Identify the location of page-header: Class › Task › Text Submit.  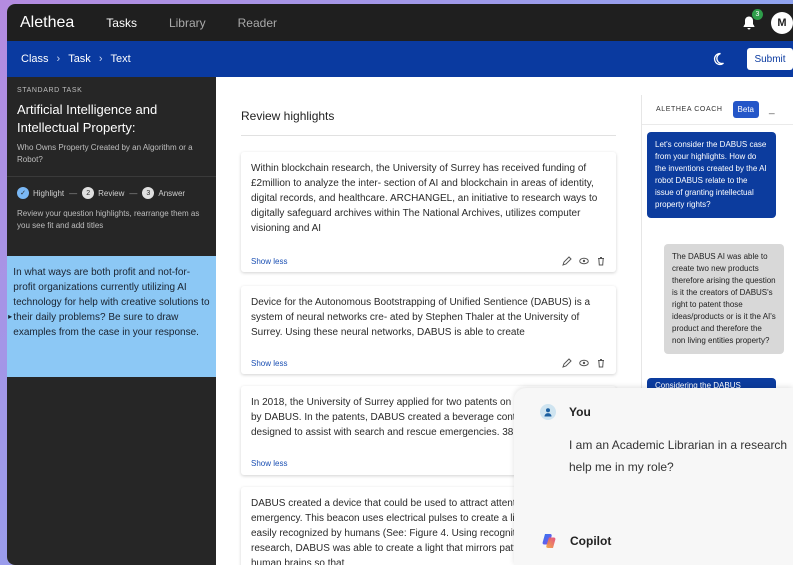
(400, 59).